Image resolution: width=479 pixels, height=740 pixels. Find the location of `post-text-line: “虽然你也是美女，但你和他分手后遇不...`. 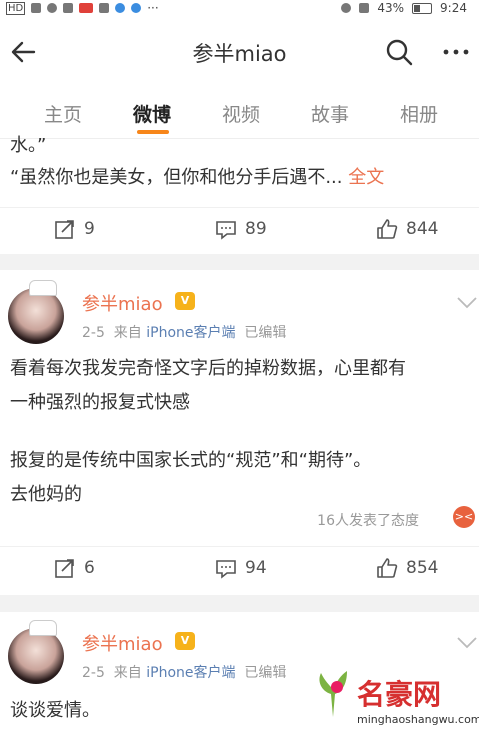

post-text-line: “虽然你也是美女，但你和他分手后遇不... is located at coordinates (176, 177).